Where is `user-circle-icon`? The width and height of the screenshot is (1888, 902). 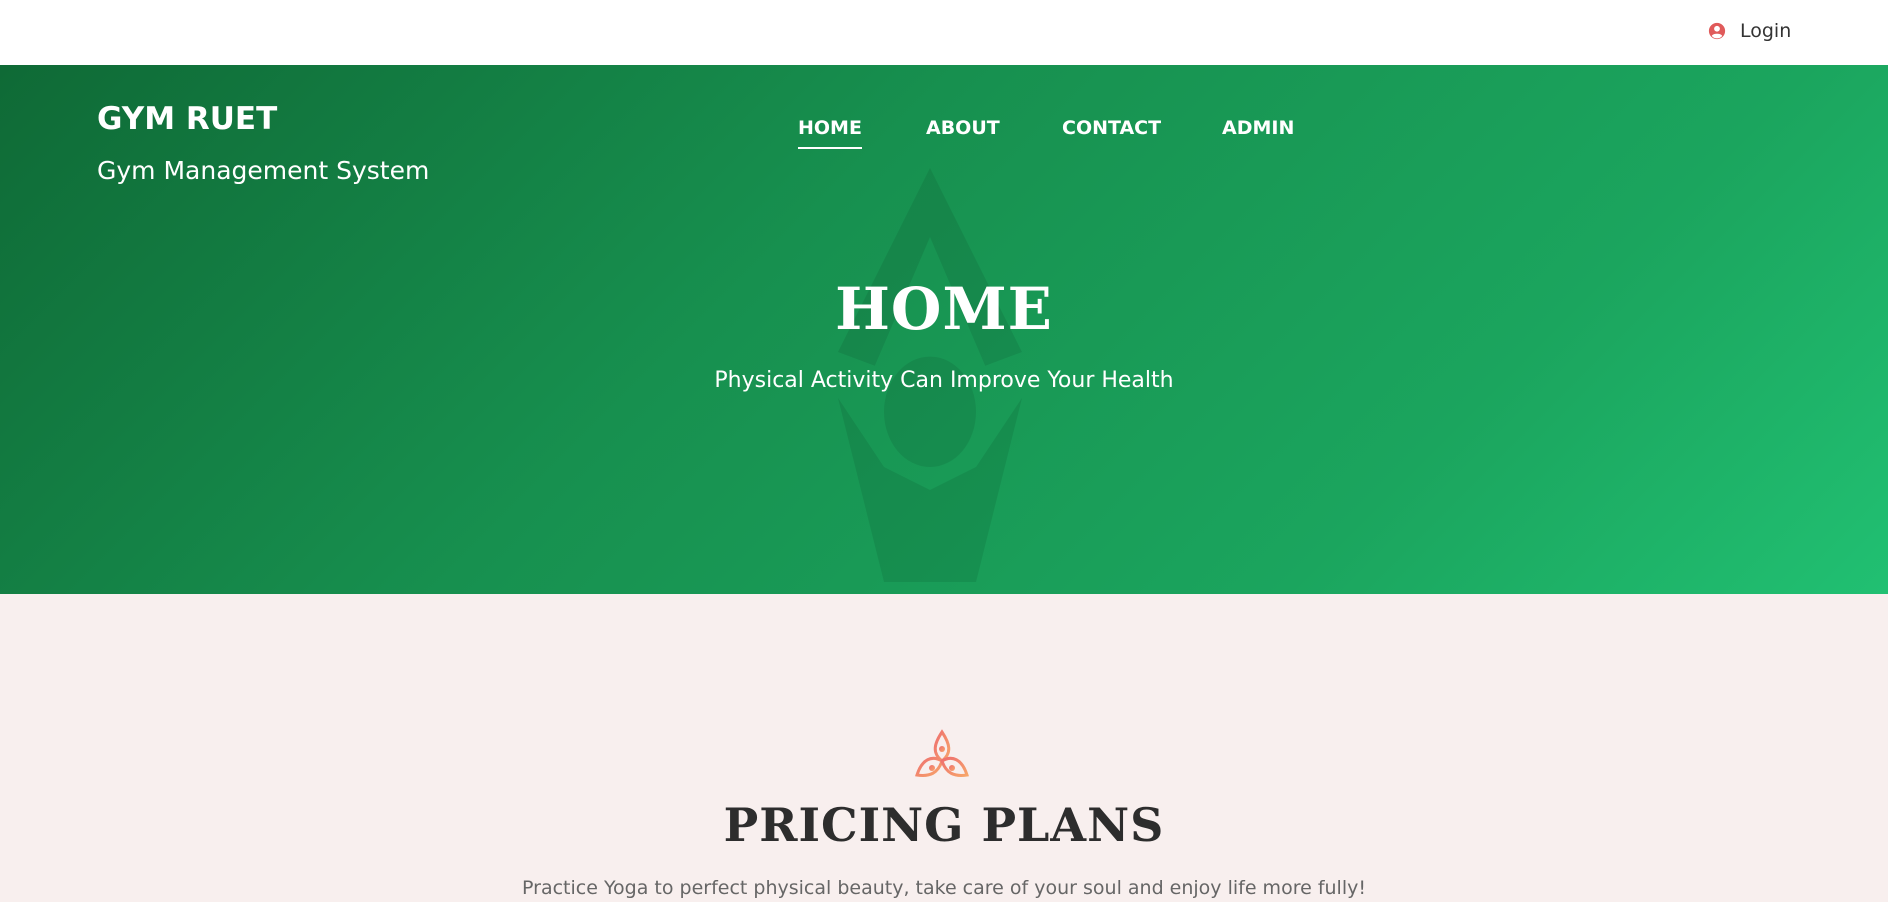 user-circle-icon is located at coordinates (1717, 31).